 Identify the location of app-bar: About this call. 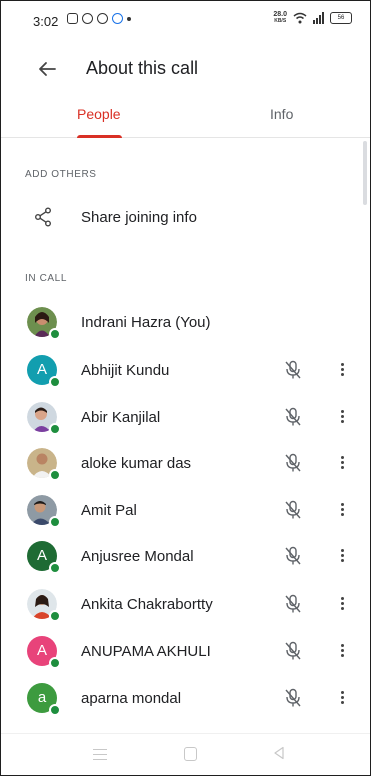
(185, 69).